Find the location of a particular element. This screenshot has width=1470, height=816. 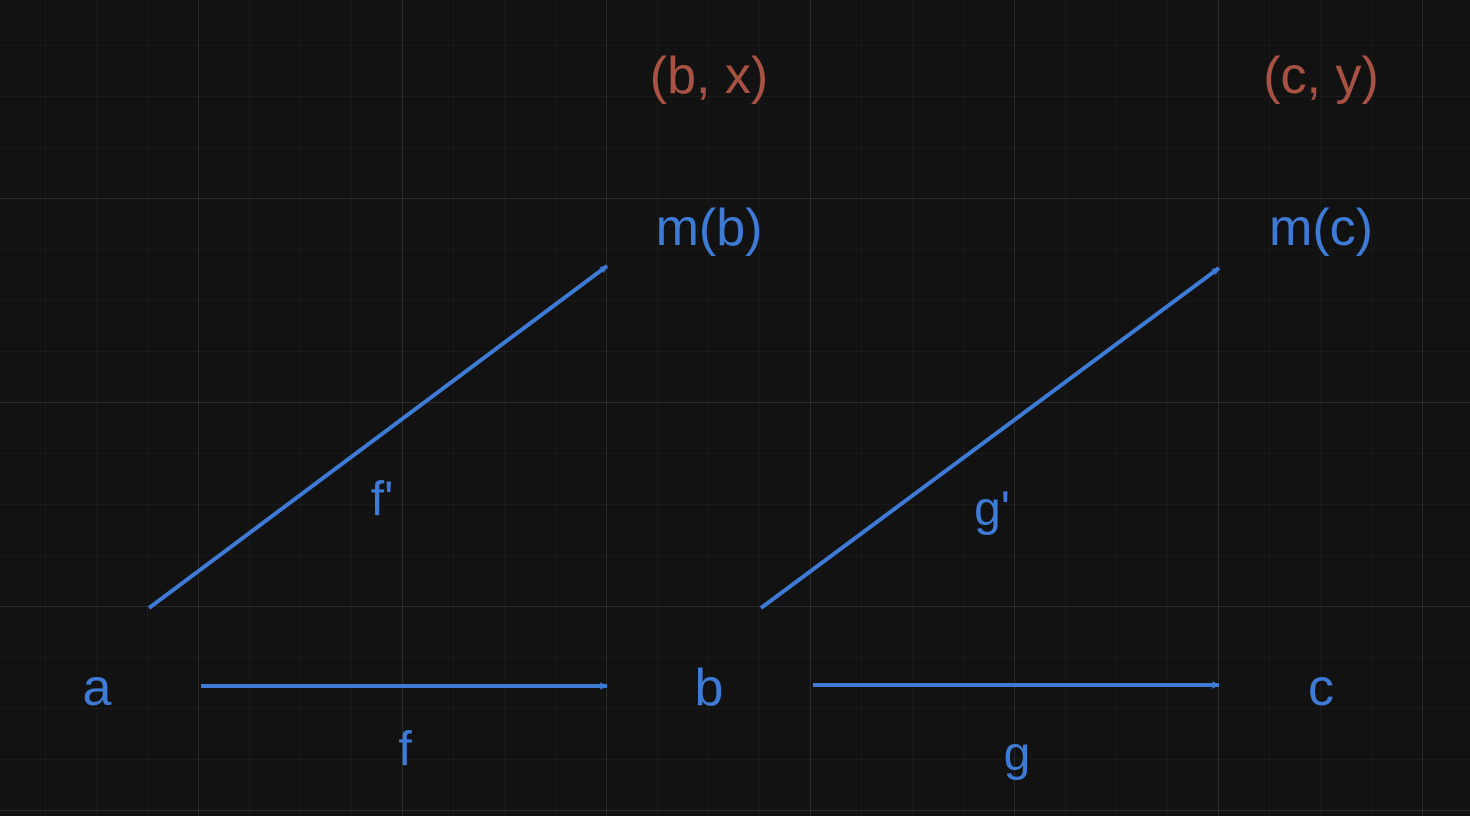

pair-b-x: (b, x) is located at coordinates (709, 76).